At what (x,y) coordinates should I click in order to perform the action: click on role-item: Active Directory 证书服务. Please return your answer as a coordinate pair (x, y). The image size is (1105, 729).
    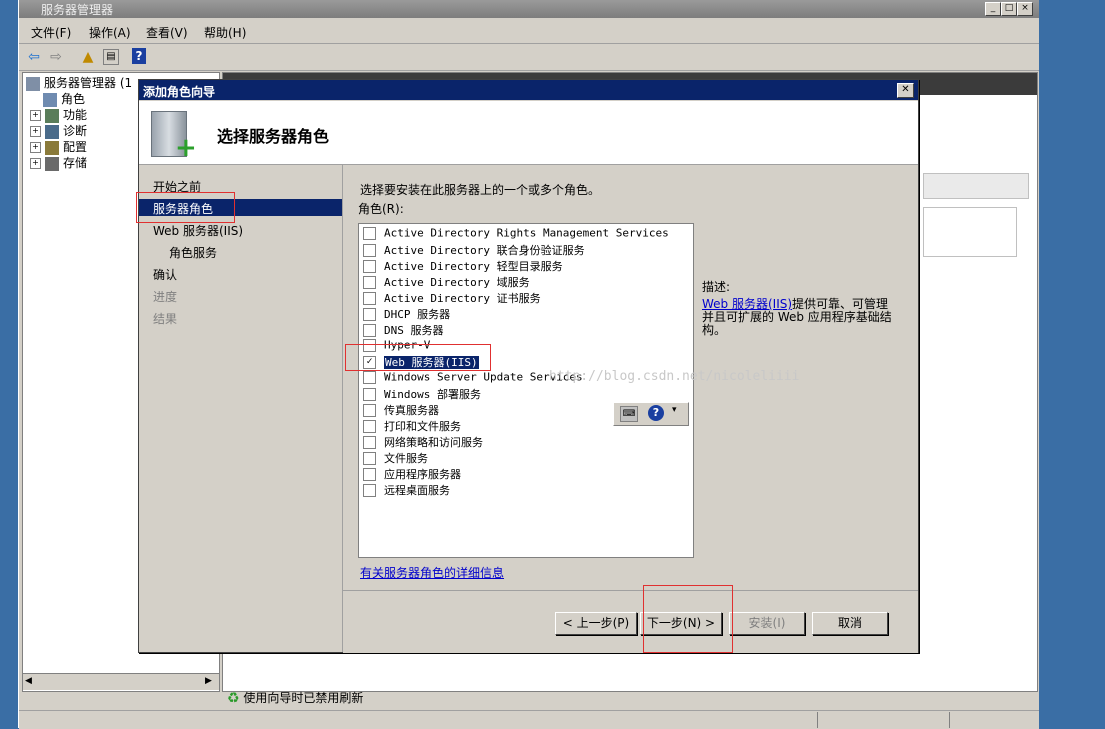
    Looking at the image, I should click on (452, 298).